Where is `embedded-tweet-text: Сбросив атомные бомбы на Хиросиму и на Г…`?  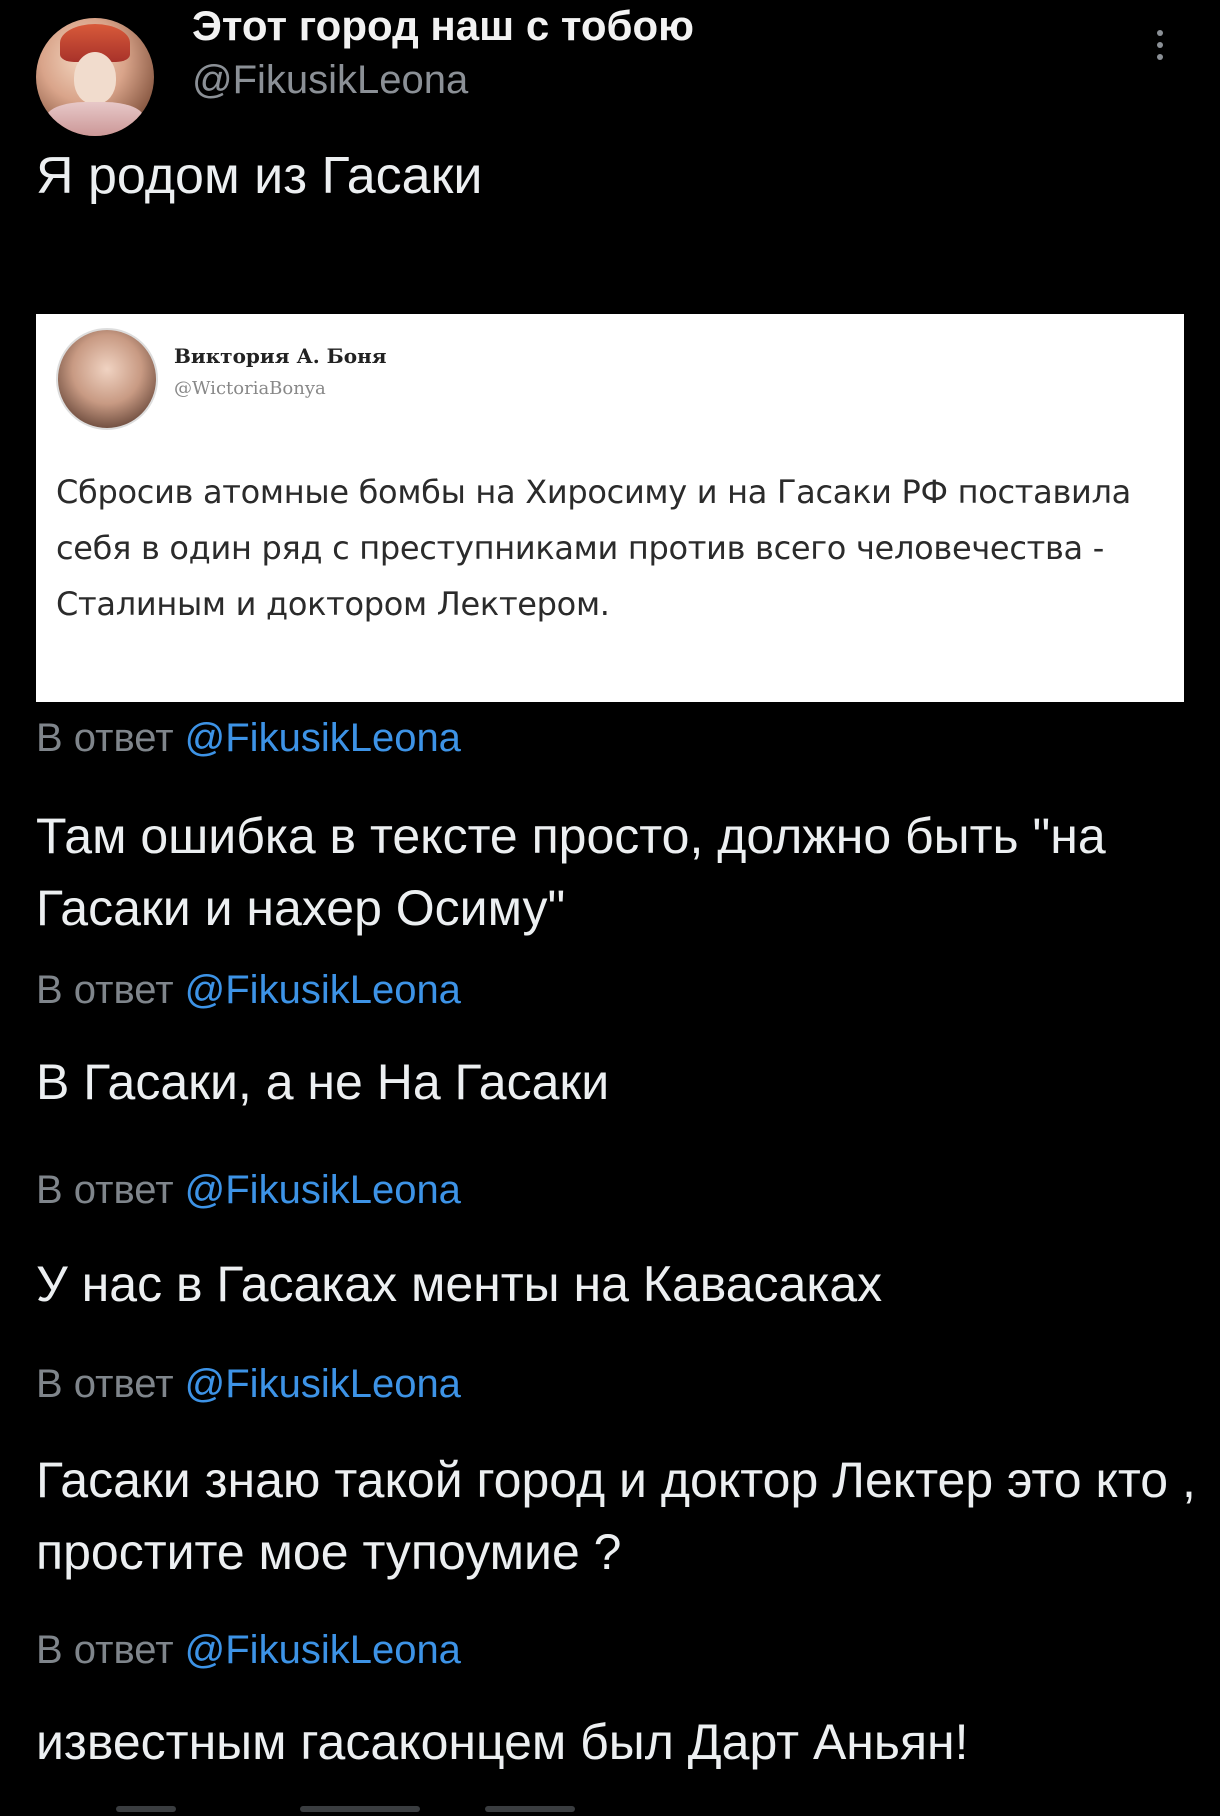
embedded-tweet-text: Сбросив атомные бомбы на Хиросиму и на Г… is located at coordinates (593, 548).